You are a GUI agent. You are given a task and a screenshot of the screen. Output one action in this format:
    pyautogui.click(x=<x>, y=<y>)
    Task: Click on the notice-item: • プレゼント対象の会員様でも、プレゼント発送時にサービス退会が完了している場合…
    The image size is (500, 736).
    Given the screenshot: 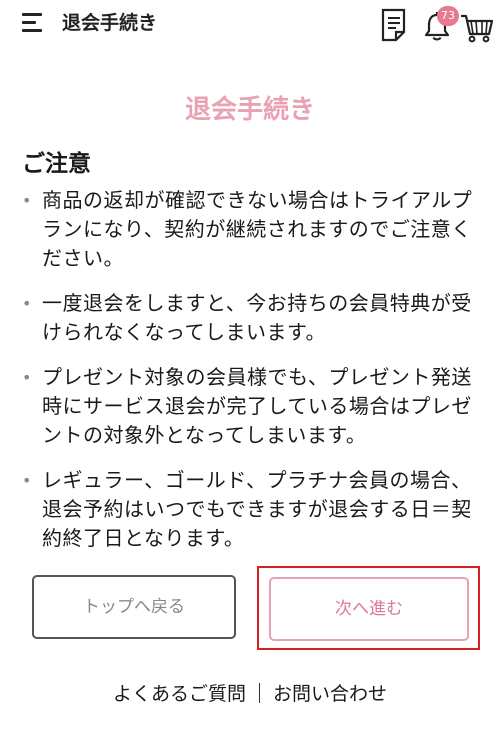 What is the action you would take?
    pyautogui.click(x=251, y=406)
    